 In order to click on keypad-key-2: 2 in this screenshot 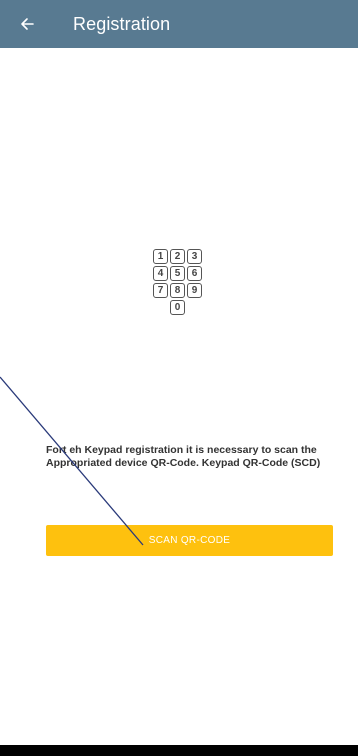, I will do `click(177, 256)`.